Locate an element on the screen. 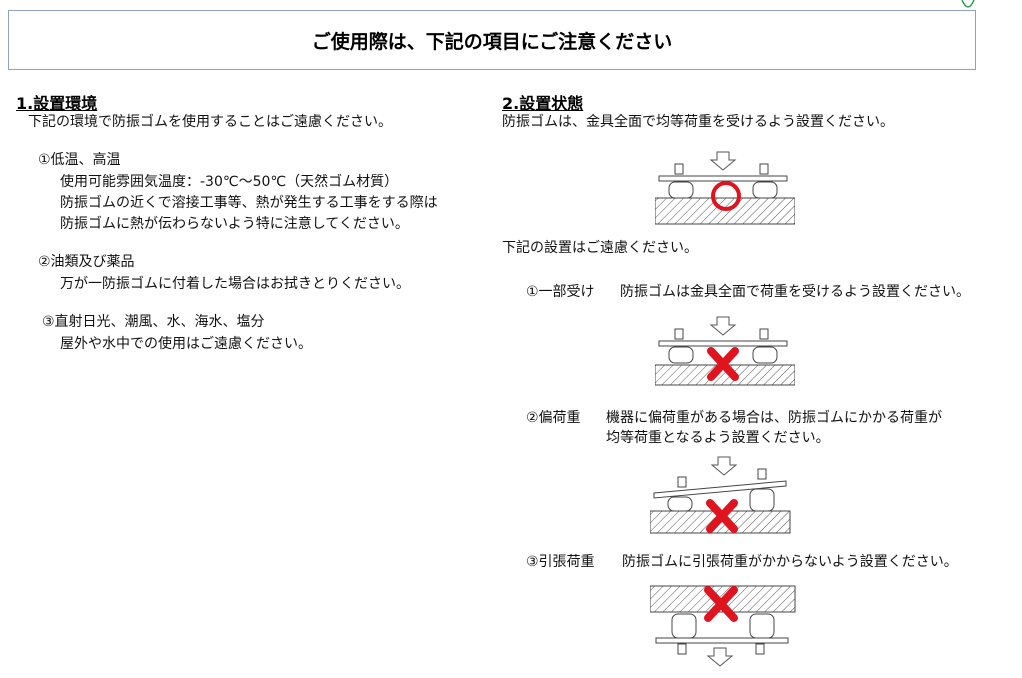  env-item-1-label: ①低温、高温 is located at coordinates (79, 160).